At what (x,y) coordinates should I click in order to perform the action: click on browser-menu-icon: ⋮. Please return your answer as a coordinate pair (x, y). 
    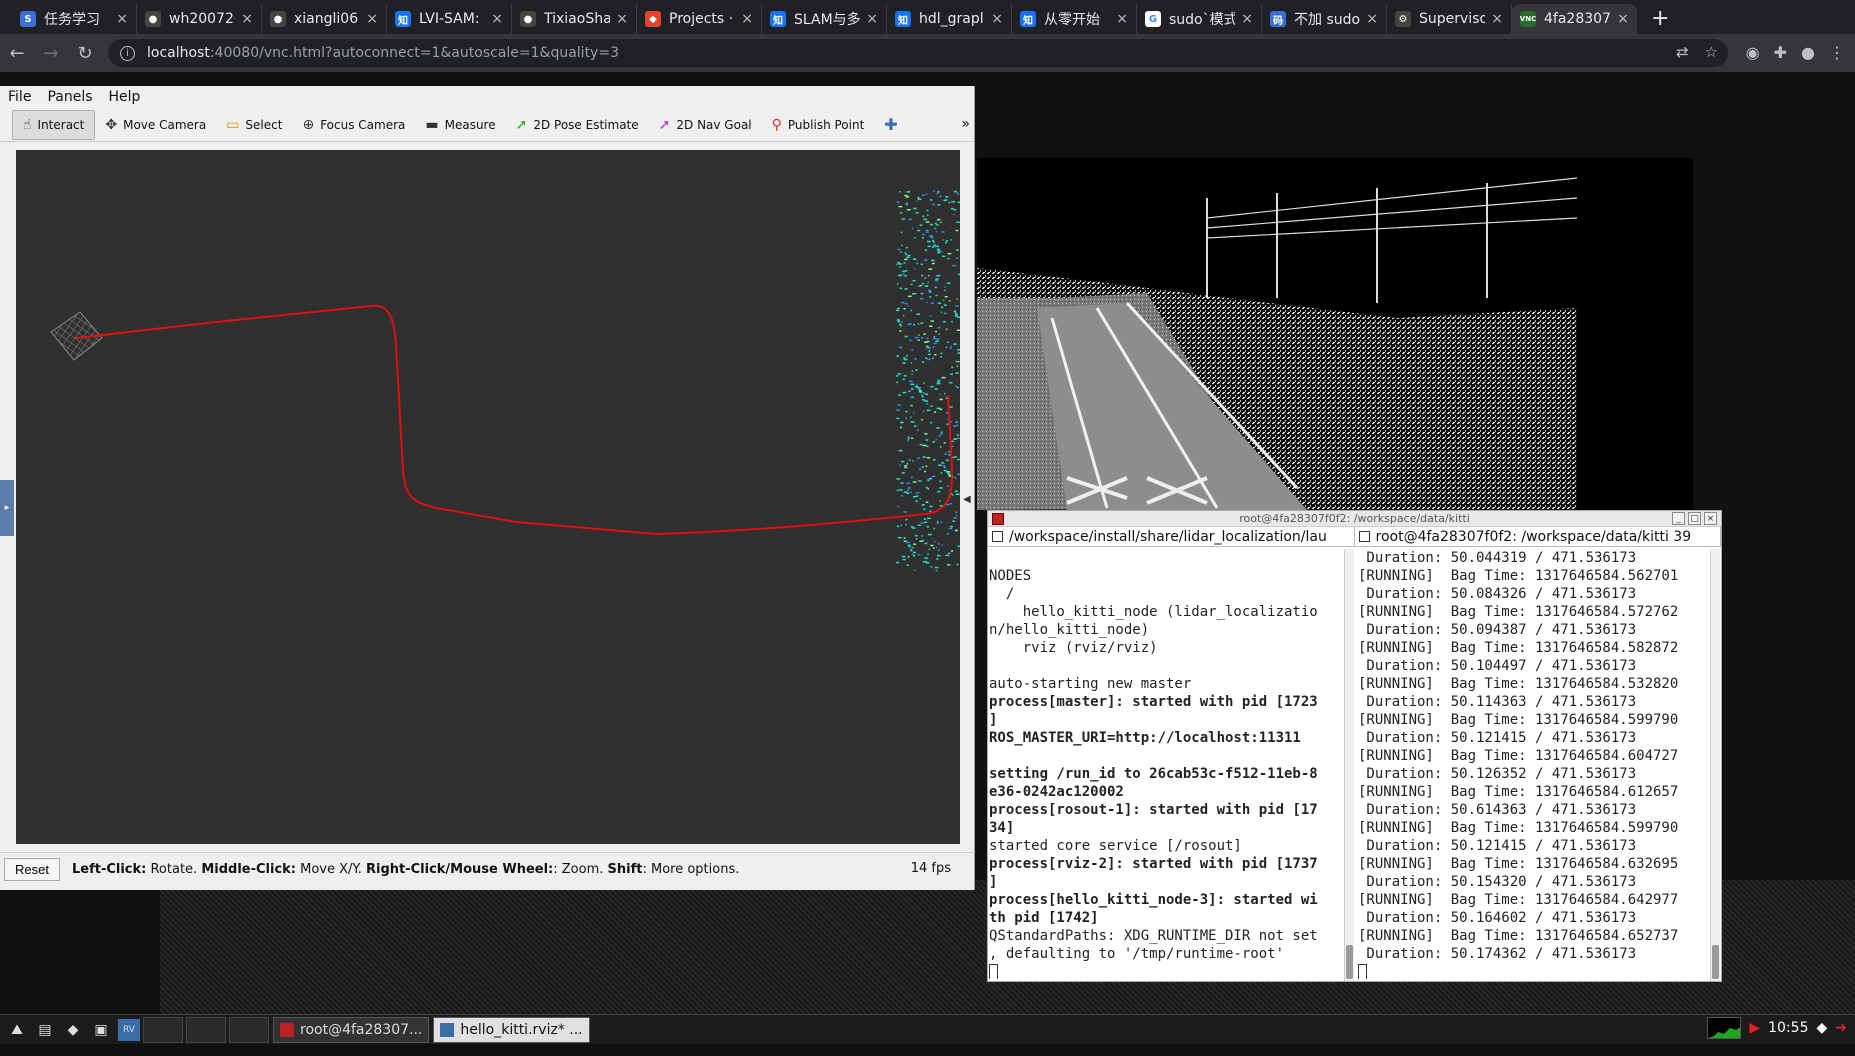
    Looking at the image, I should click on (1837, 52).